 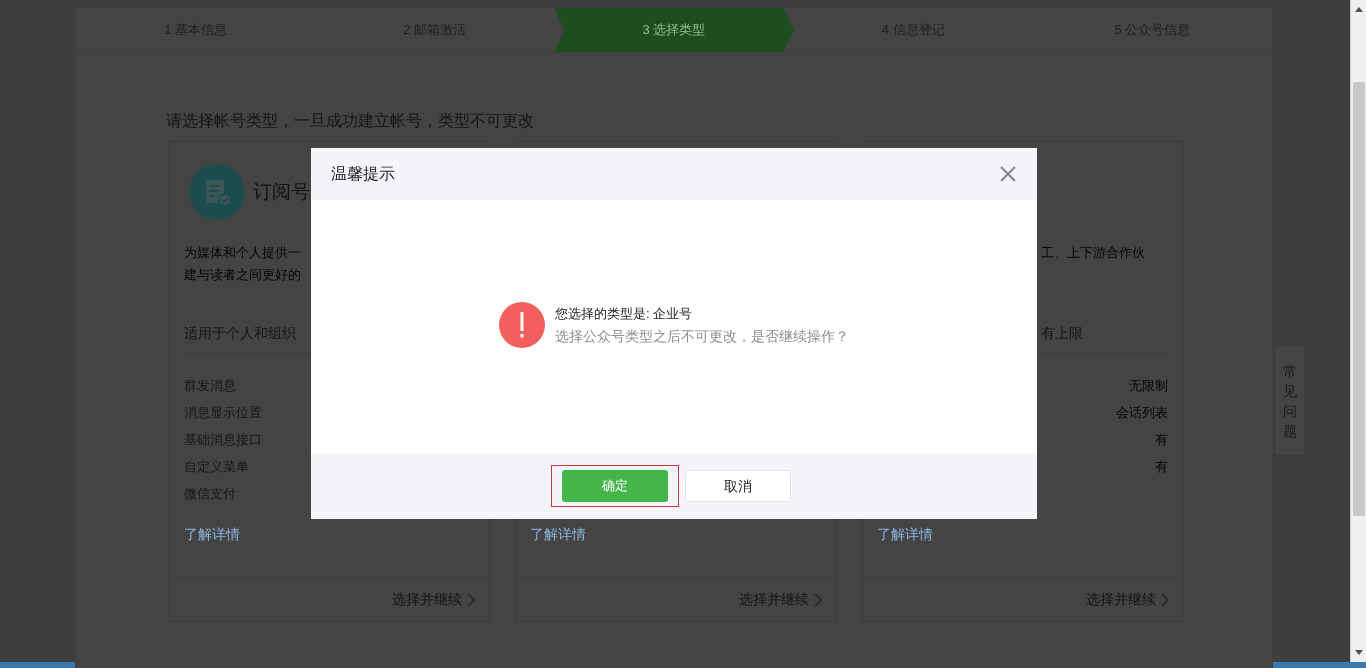 What do you see at coordinates (702, 336) in the screenshot?
I see `dialog-note: 选择公众号类型之后不可更改，是否继续操作？` at bounding box center [702, 336].